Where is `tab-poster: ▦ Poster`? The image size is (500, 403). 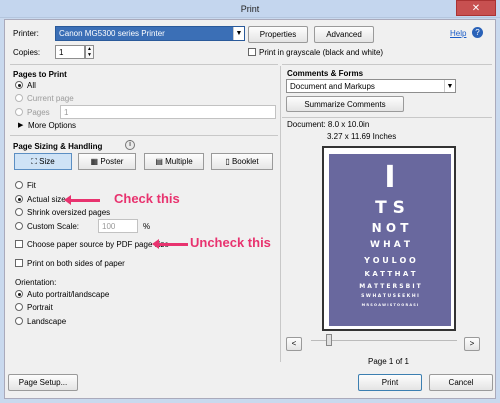 tab-poster: ▦ Poster is located at coordinates (107, 161).